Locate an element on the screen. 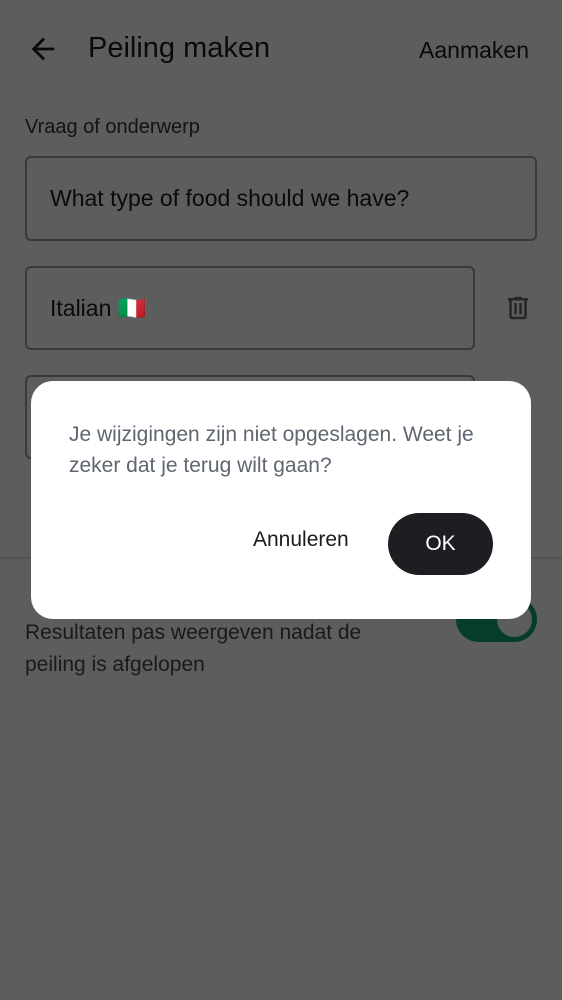 The width and height of the screenshot is (562, 1000). cancel-button: Annuleren is located at coordinates (301, 540).